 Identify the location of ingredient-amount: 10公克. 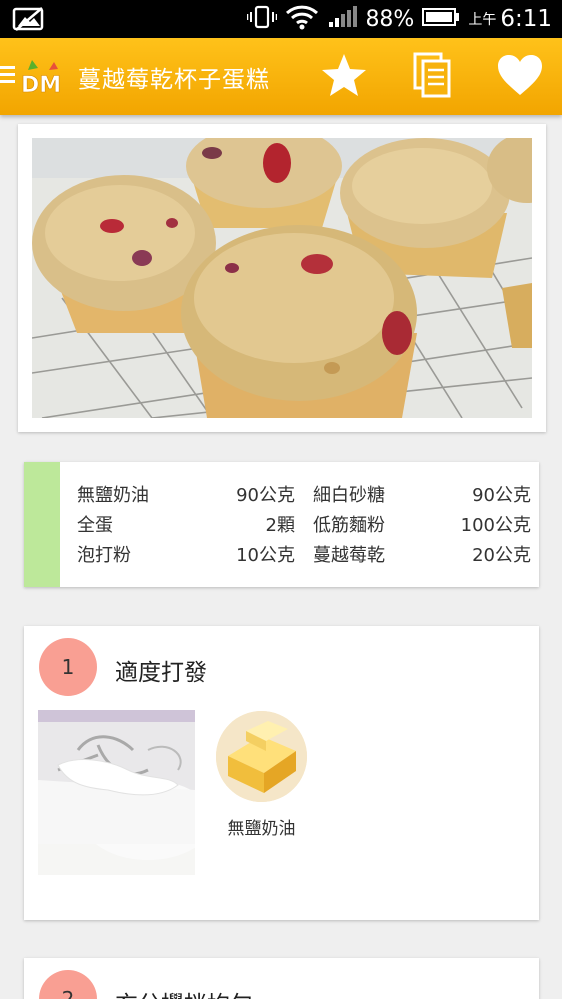
(265, 555).